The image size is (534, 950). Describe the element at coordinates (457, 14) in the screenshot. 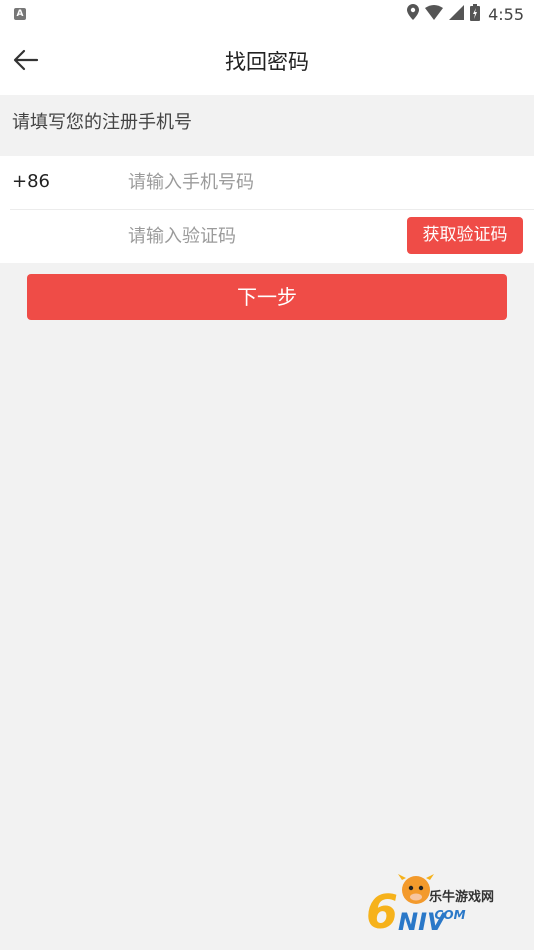

I see `signal-icon` at that location.